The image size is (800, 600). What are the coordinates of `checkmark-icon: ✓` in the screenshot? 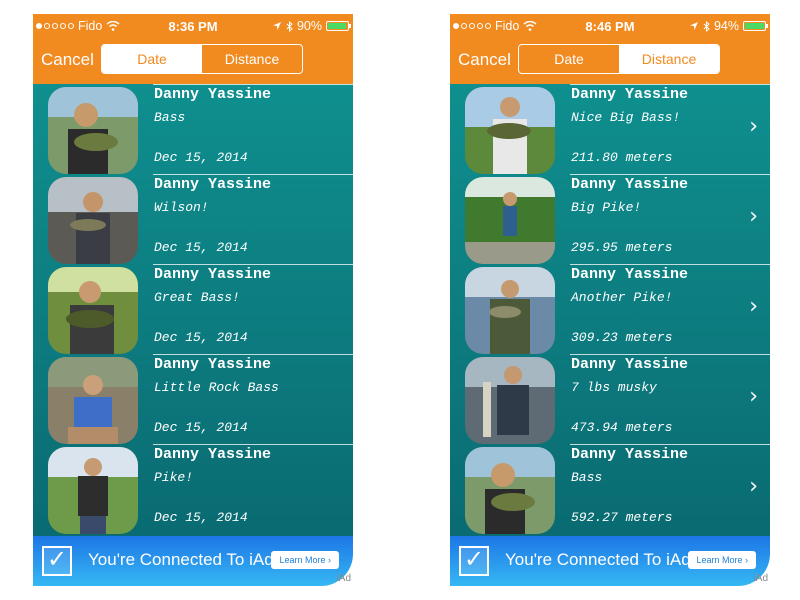 It's located at (474, 561).